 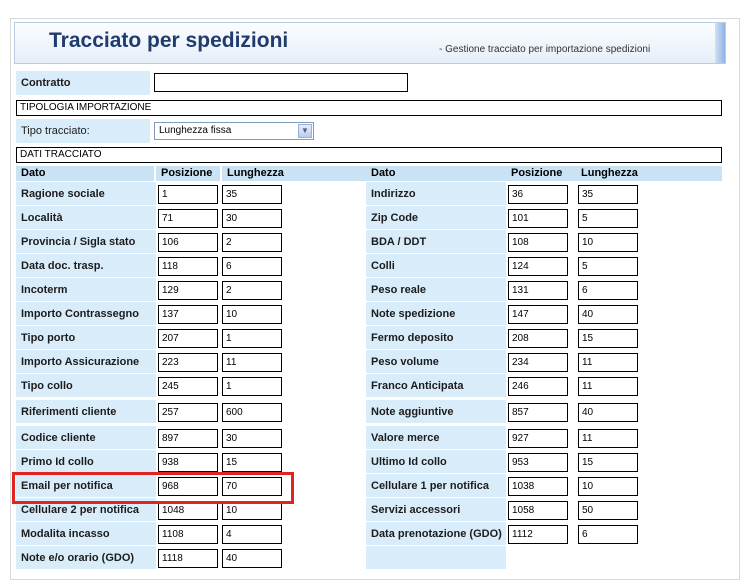 What do you see at coordinates (86, 557) in the screenshot?
I see `field-label: Note e/o orario (GDO)` at bounding box center [86, 557].